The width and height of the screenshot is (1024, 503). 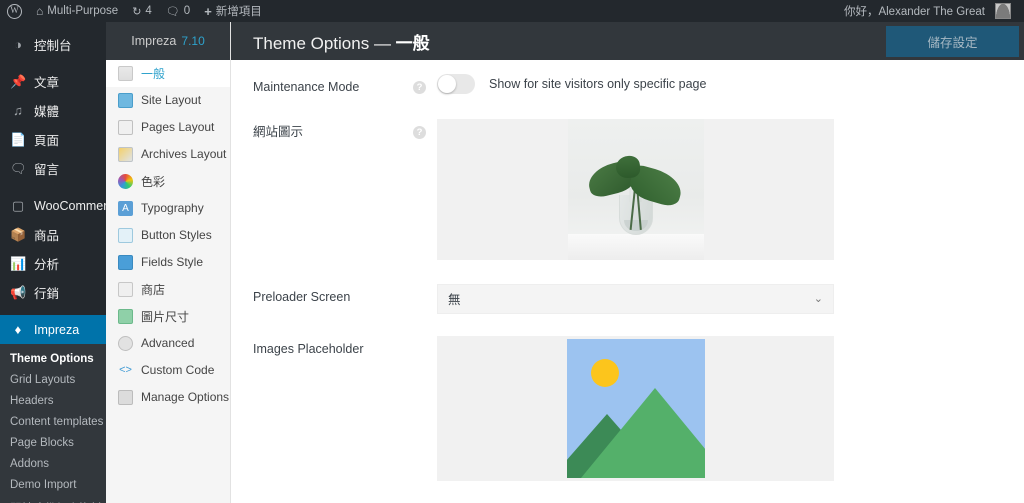 I want to click on submenu-item-content-templates: Content templates, so click(x=53, y=421).